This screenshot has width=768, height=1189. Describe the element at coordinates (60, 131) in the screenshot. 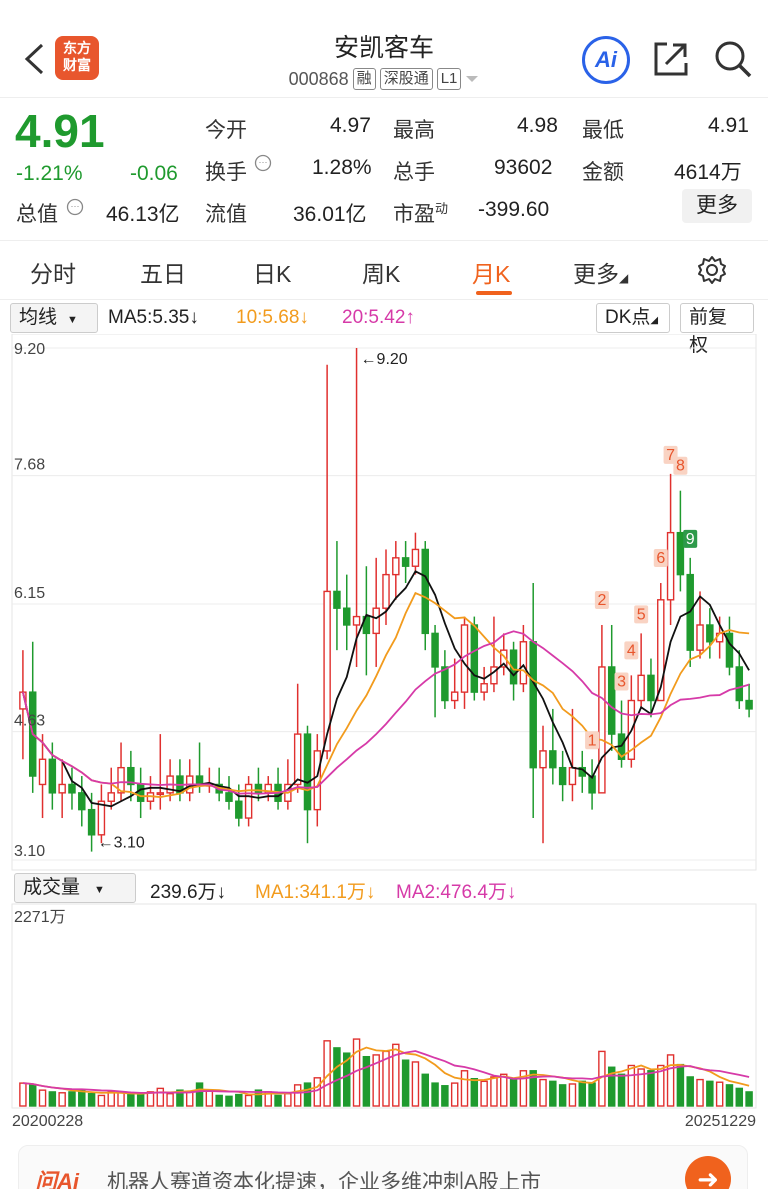

I see `current-price: 4.91` at that location.